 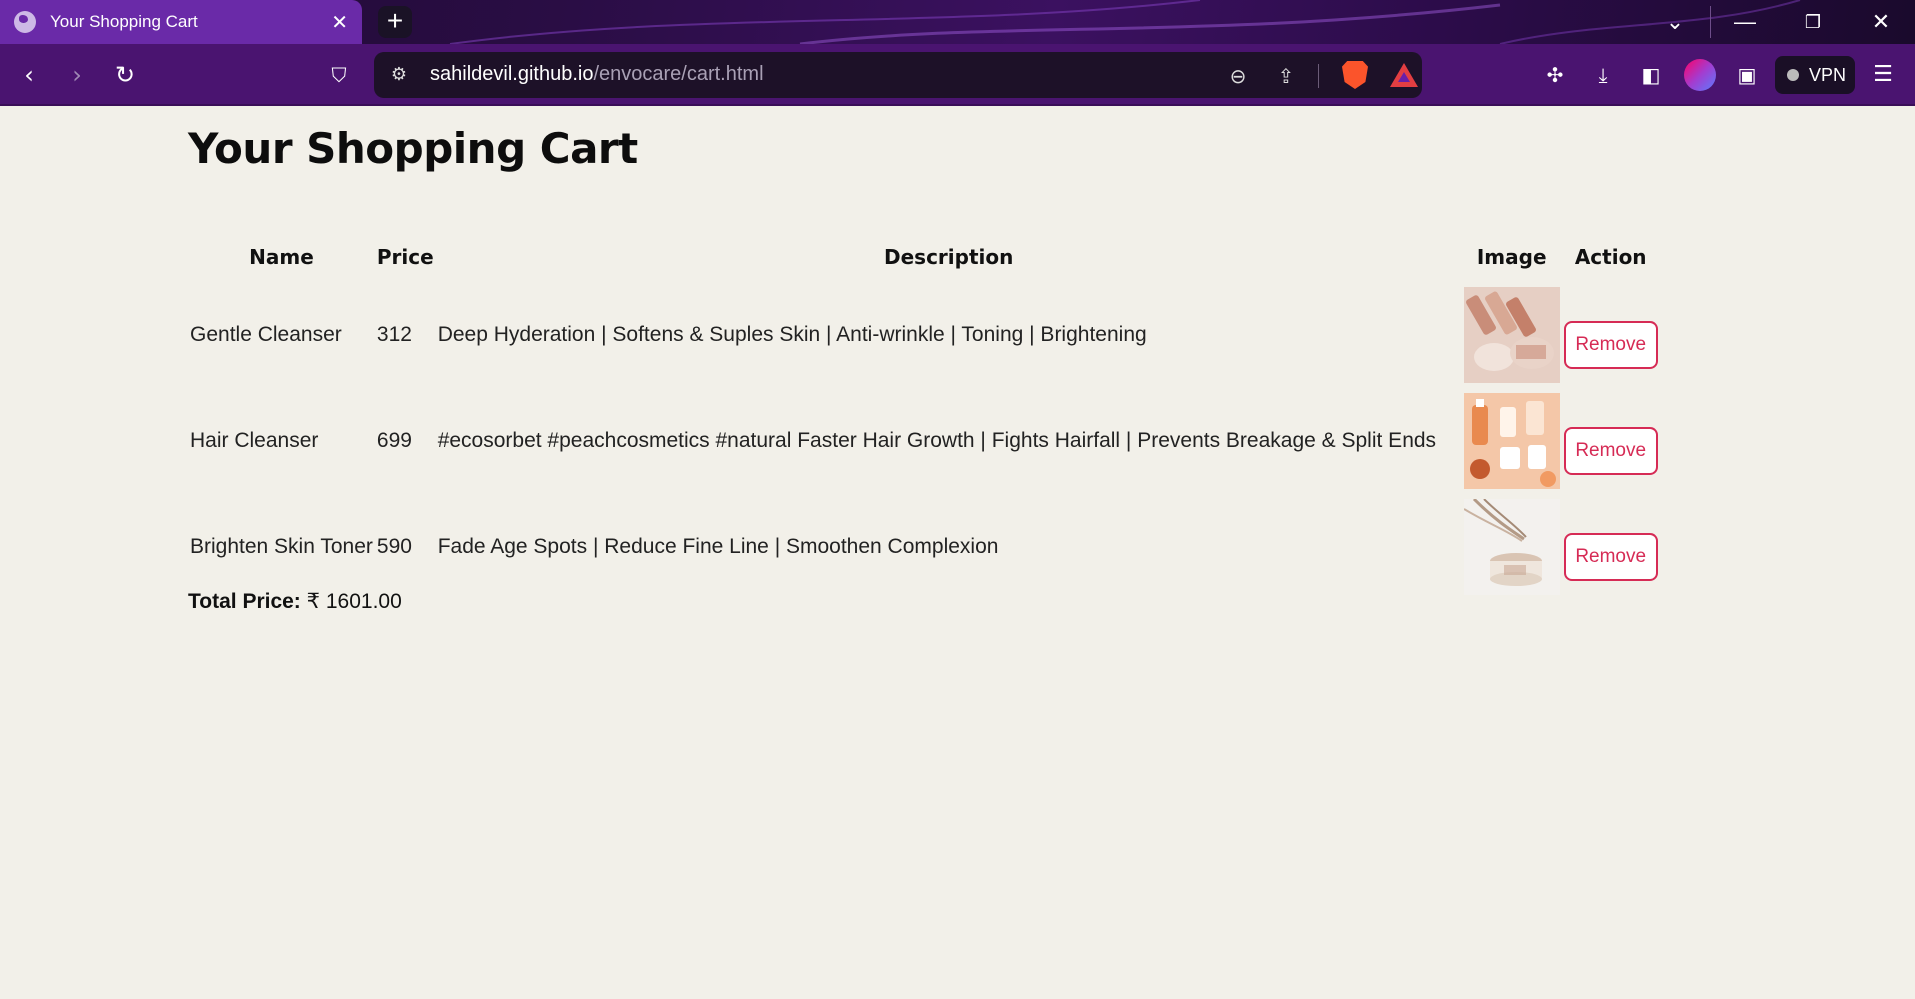 I want to click on reload-icon: ↻, so click(x=125, y=75).